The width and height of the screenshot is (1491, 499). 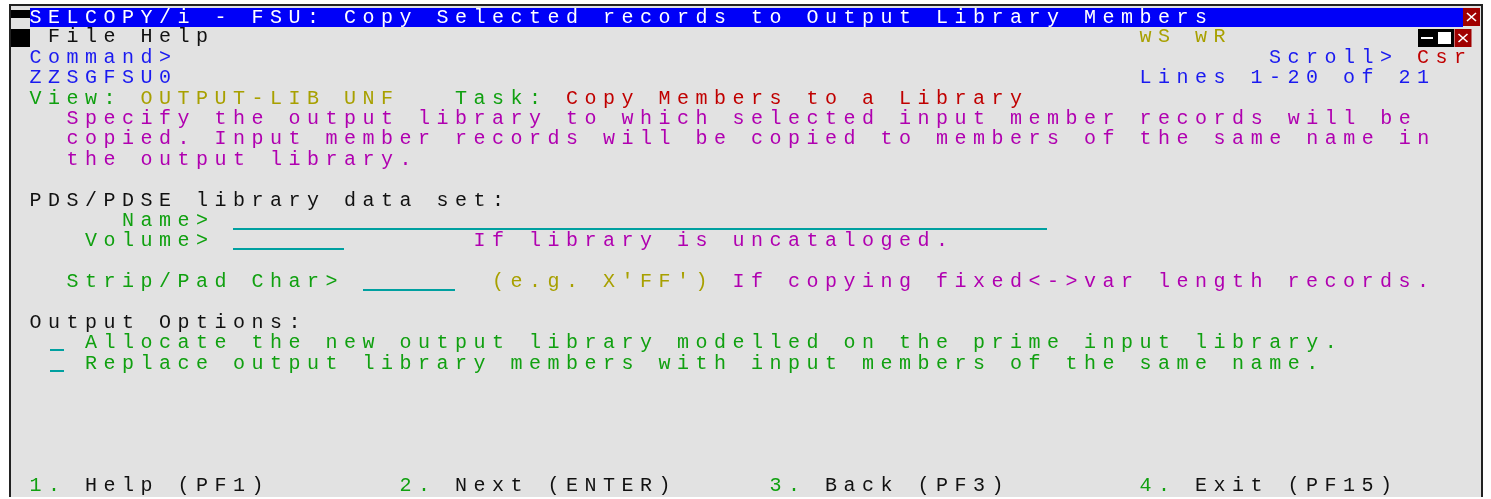 What do you see at coordinates (1185, 37) in the screenshot?
I see `window-flags: wS wR` at bounding box center [1185, 37].